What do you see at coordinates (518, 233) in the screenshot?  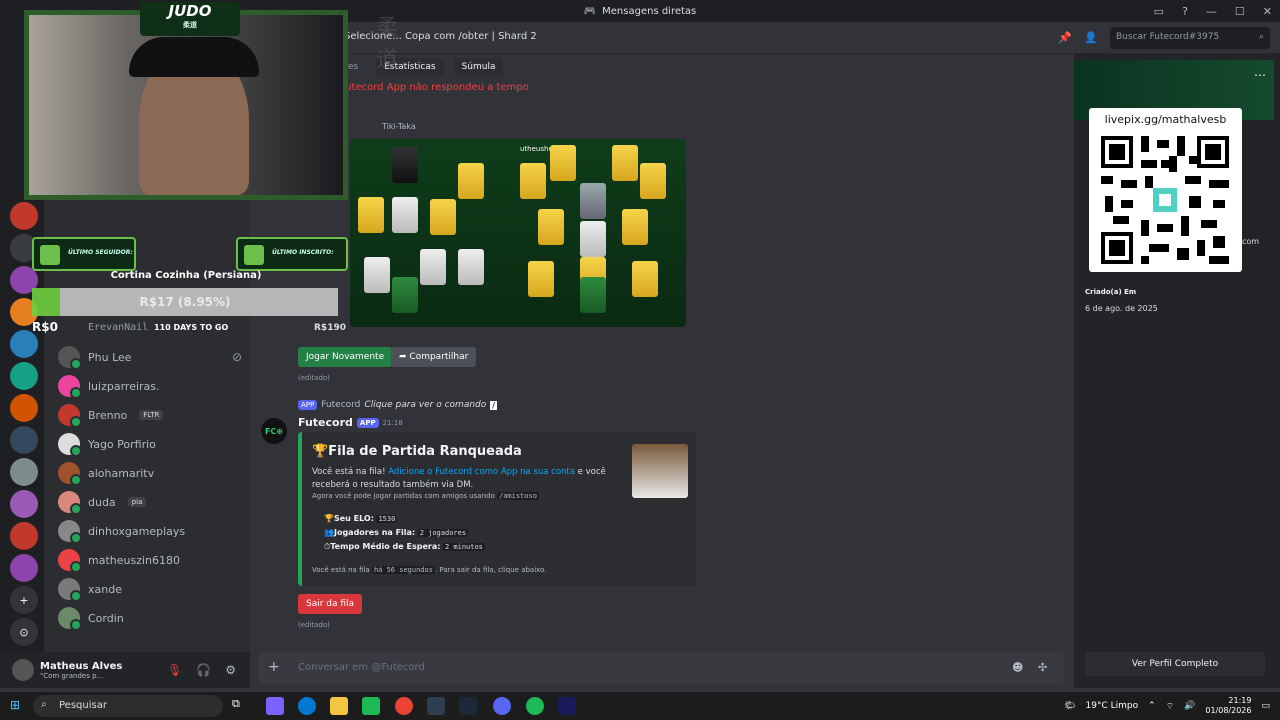 I see `lineup-image: utheushow` at bounding box center [518, 233].